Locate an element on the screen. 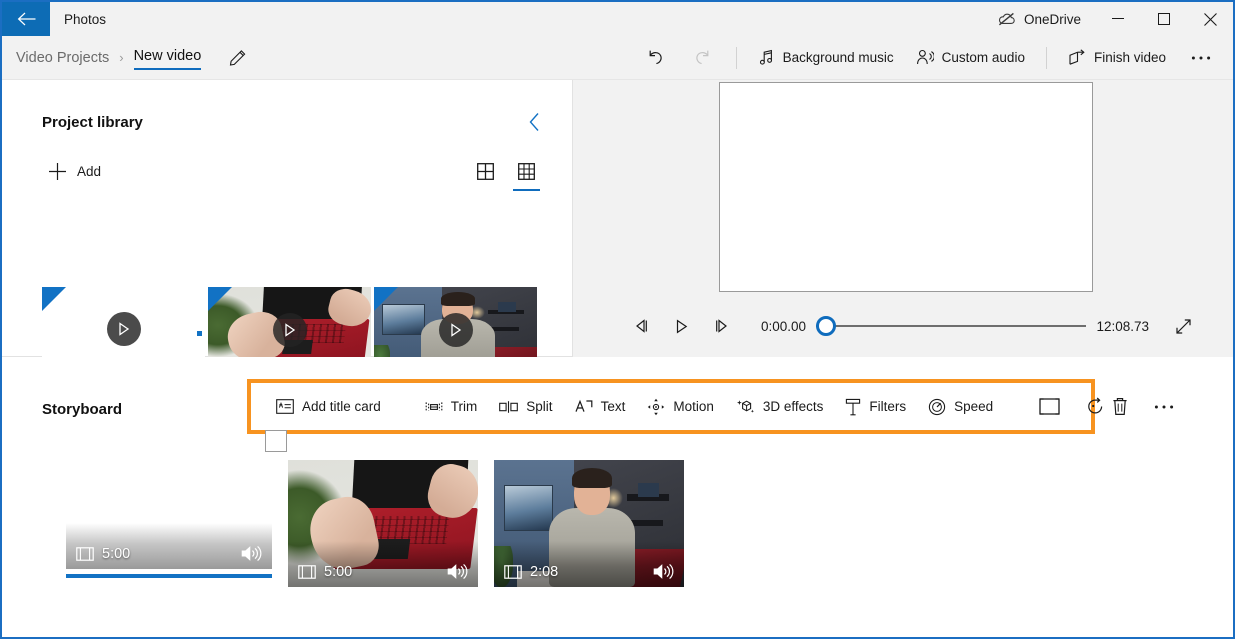 This screenshot has height=639, width=1235. speed-button: Speed is located at coordinates (960, 407).